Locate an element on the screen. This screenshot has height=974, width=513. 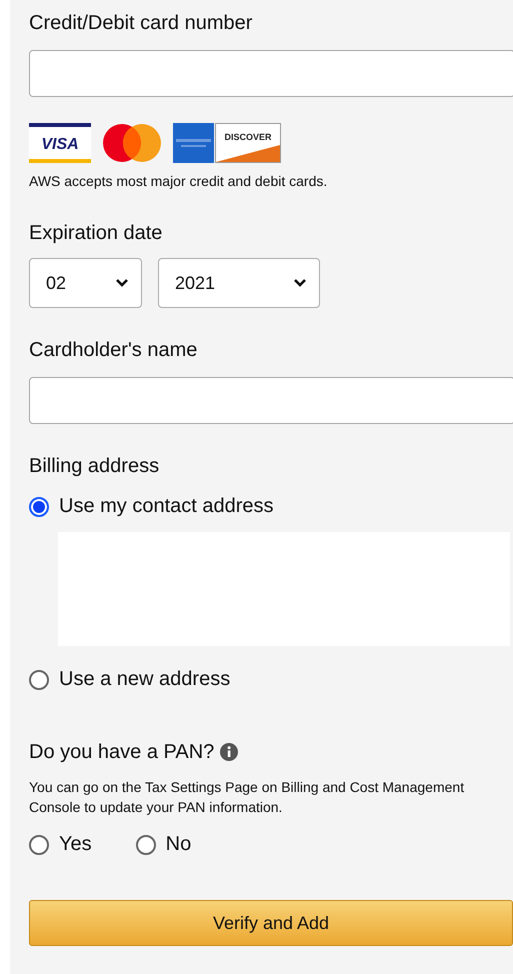
cardholder-field is located at coordinates (271, 400).